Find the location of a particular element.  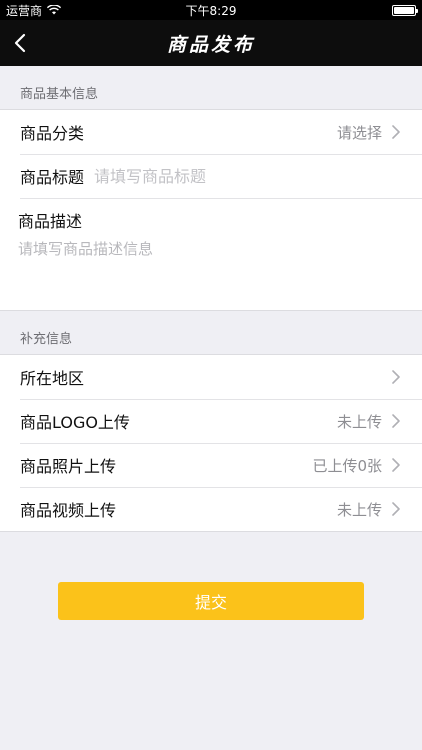

photo-upload-status: 已上传0张 is located at coordinates (347, 465).